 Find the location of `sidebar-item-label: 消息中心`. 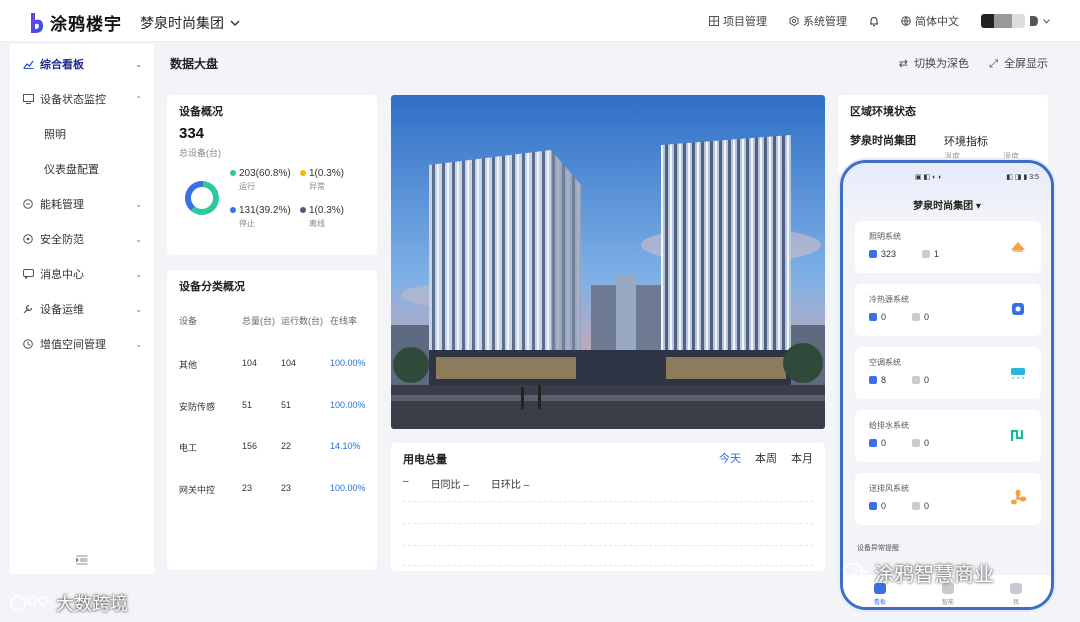

sidebar-item-label: 消息中心 is located at coordinates (62, 275).